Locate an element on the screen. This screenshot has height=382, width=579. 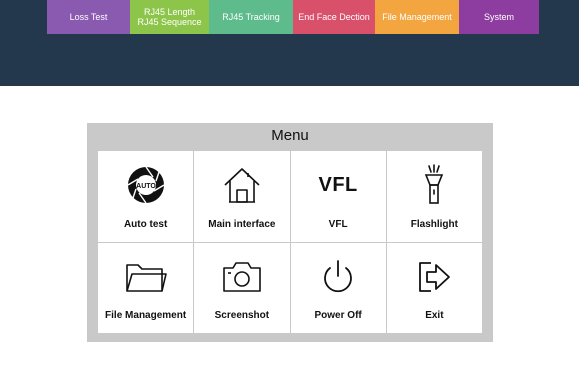
tab-loss-test-label: Loss Test is located at coordinates (88, 17).